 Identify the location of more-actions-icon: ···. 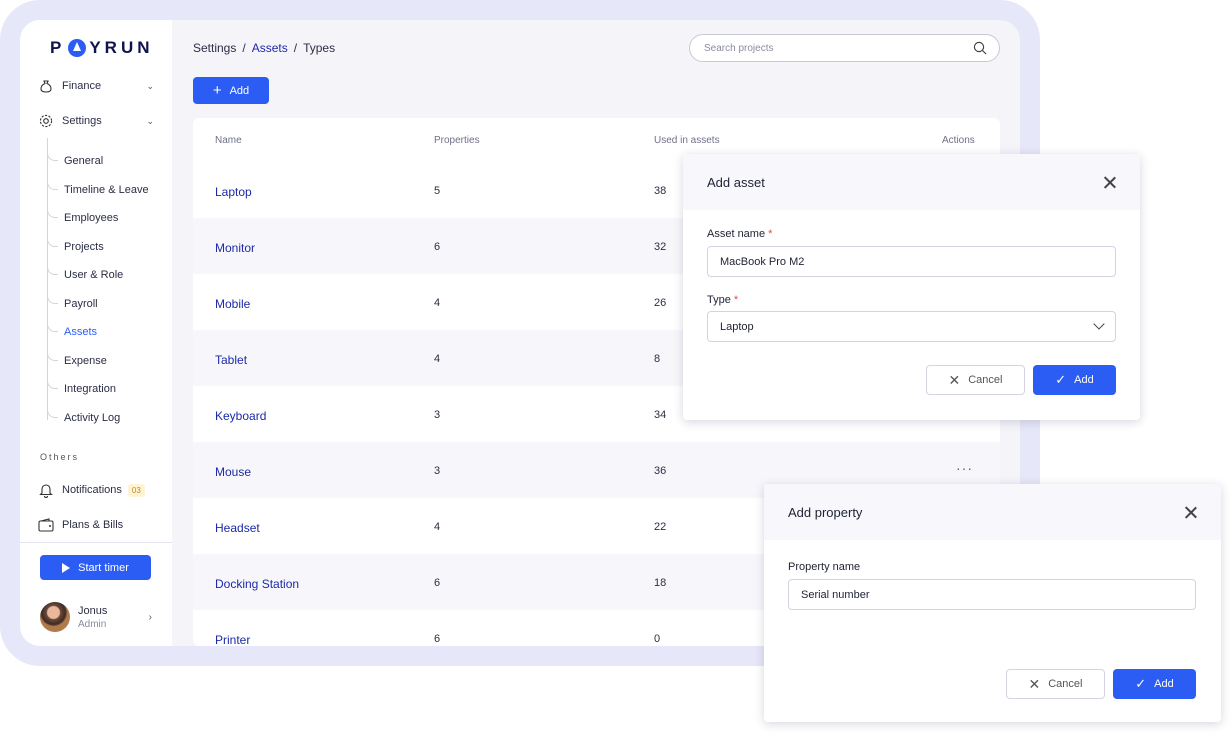
(964, 468).